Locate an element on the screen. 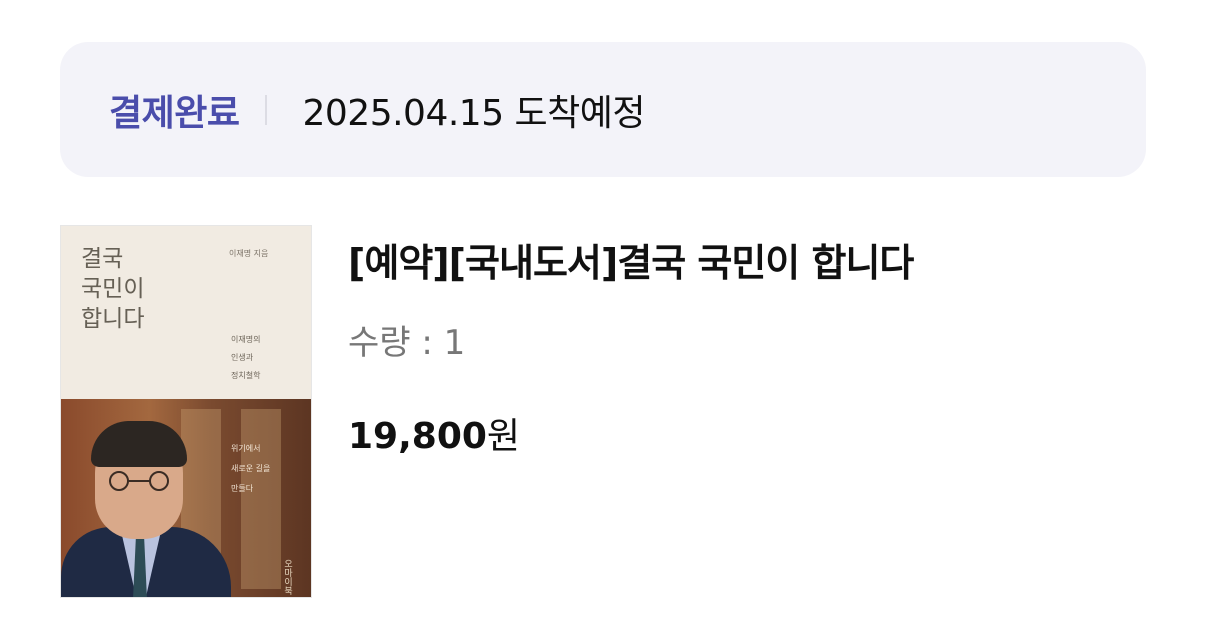  cover-caption-text: 위기에서 새로운 길을 만들다 is located at coordinates (251, 468).